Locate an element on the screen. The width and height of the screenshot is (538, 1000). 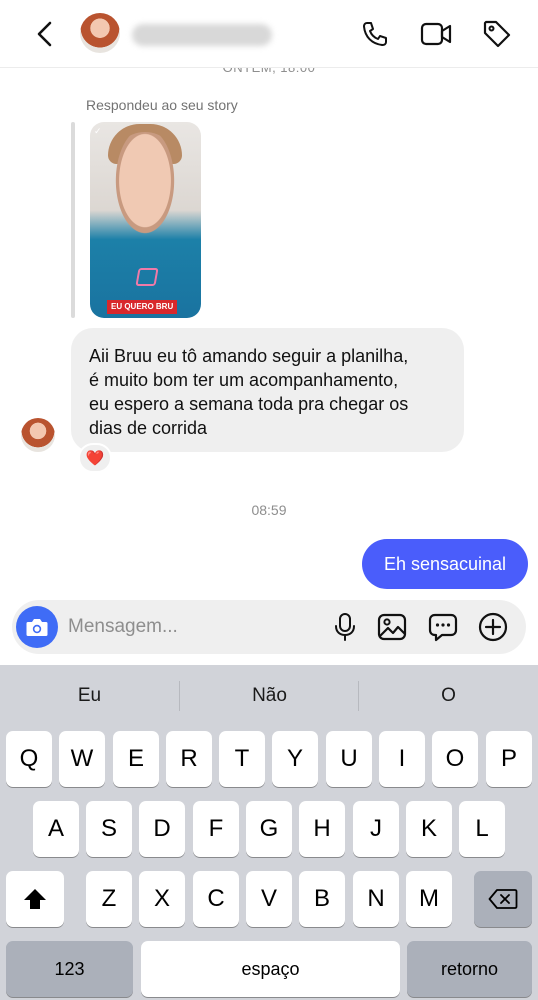
voice-message-button is located at coordinates (345, 627).